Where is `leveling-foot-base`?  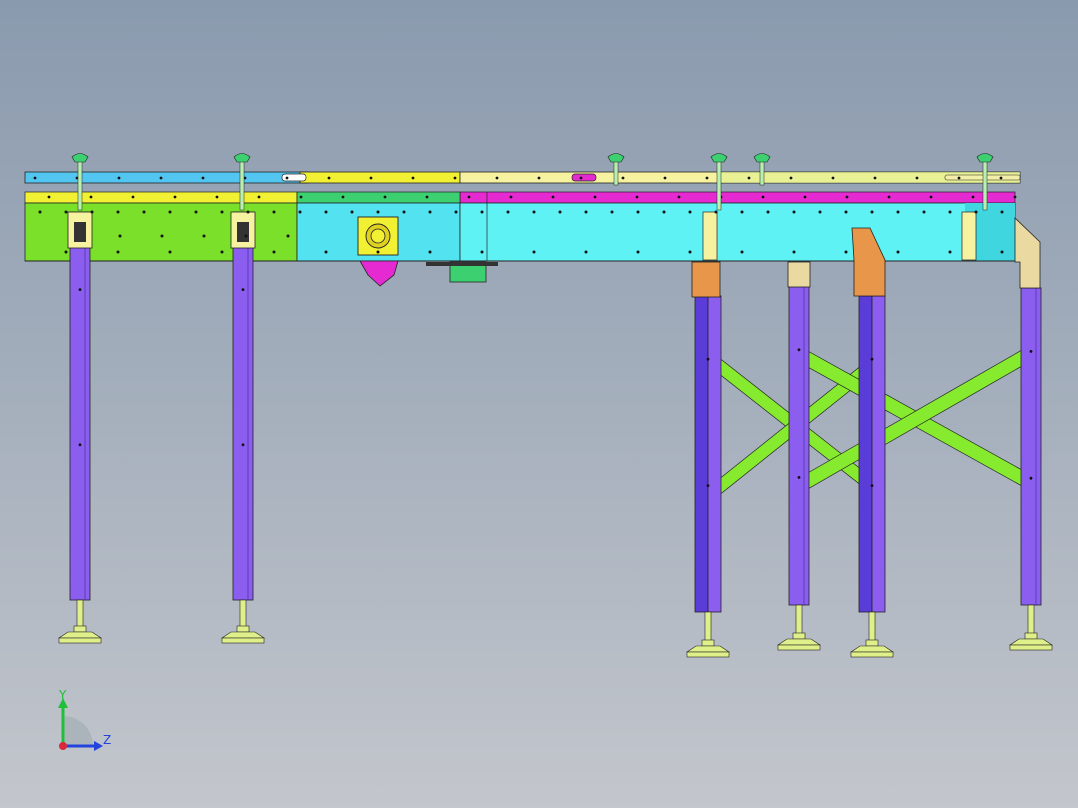 leveling-foot-base is located at coordinates (80, 640).